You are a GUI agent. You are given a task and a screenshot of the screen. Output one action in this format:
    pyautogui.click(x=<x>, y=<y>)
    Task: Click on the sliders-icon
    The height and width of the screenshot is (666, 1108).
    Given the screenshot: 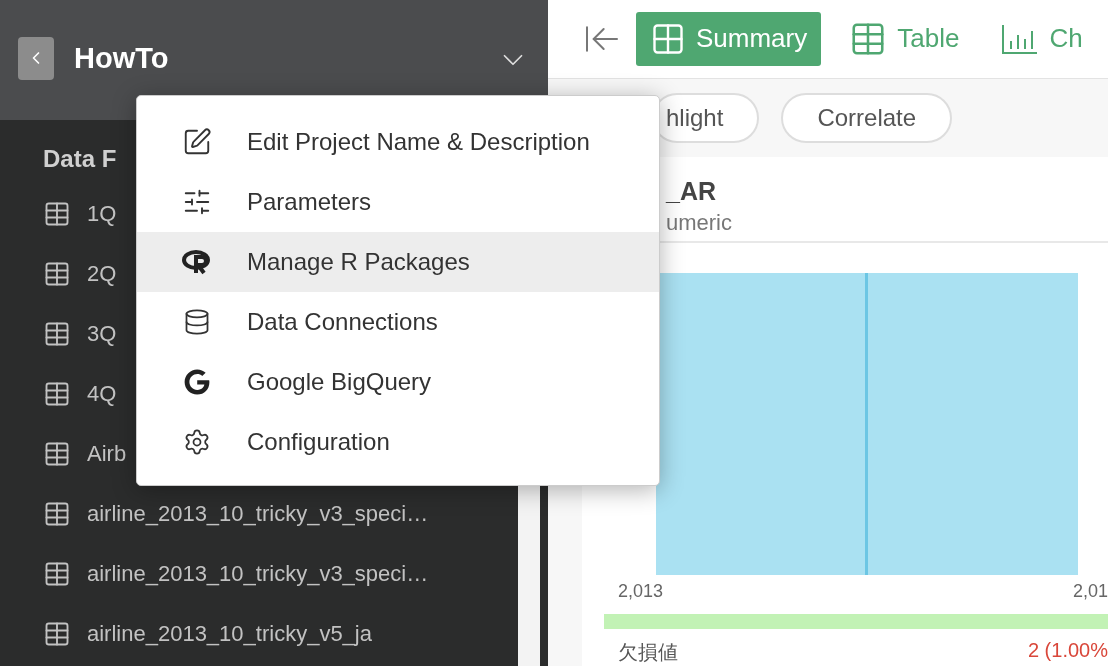 What is the action you would take?
    pyautogui.click(x=197, y=202)
    